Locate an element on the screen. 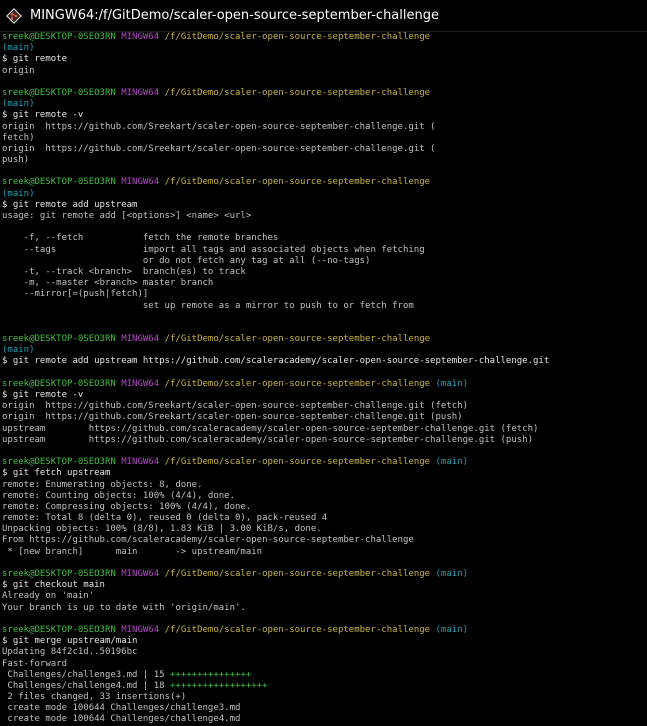 This screenshot has width=647, height=726. output-text: -f, --fetch fetch the remote branches is located at coordinates (140, 238).